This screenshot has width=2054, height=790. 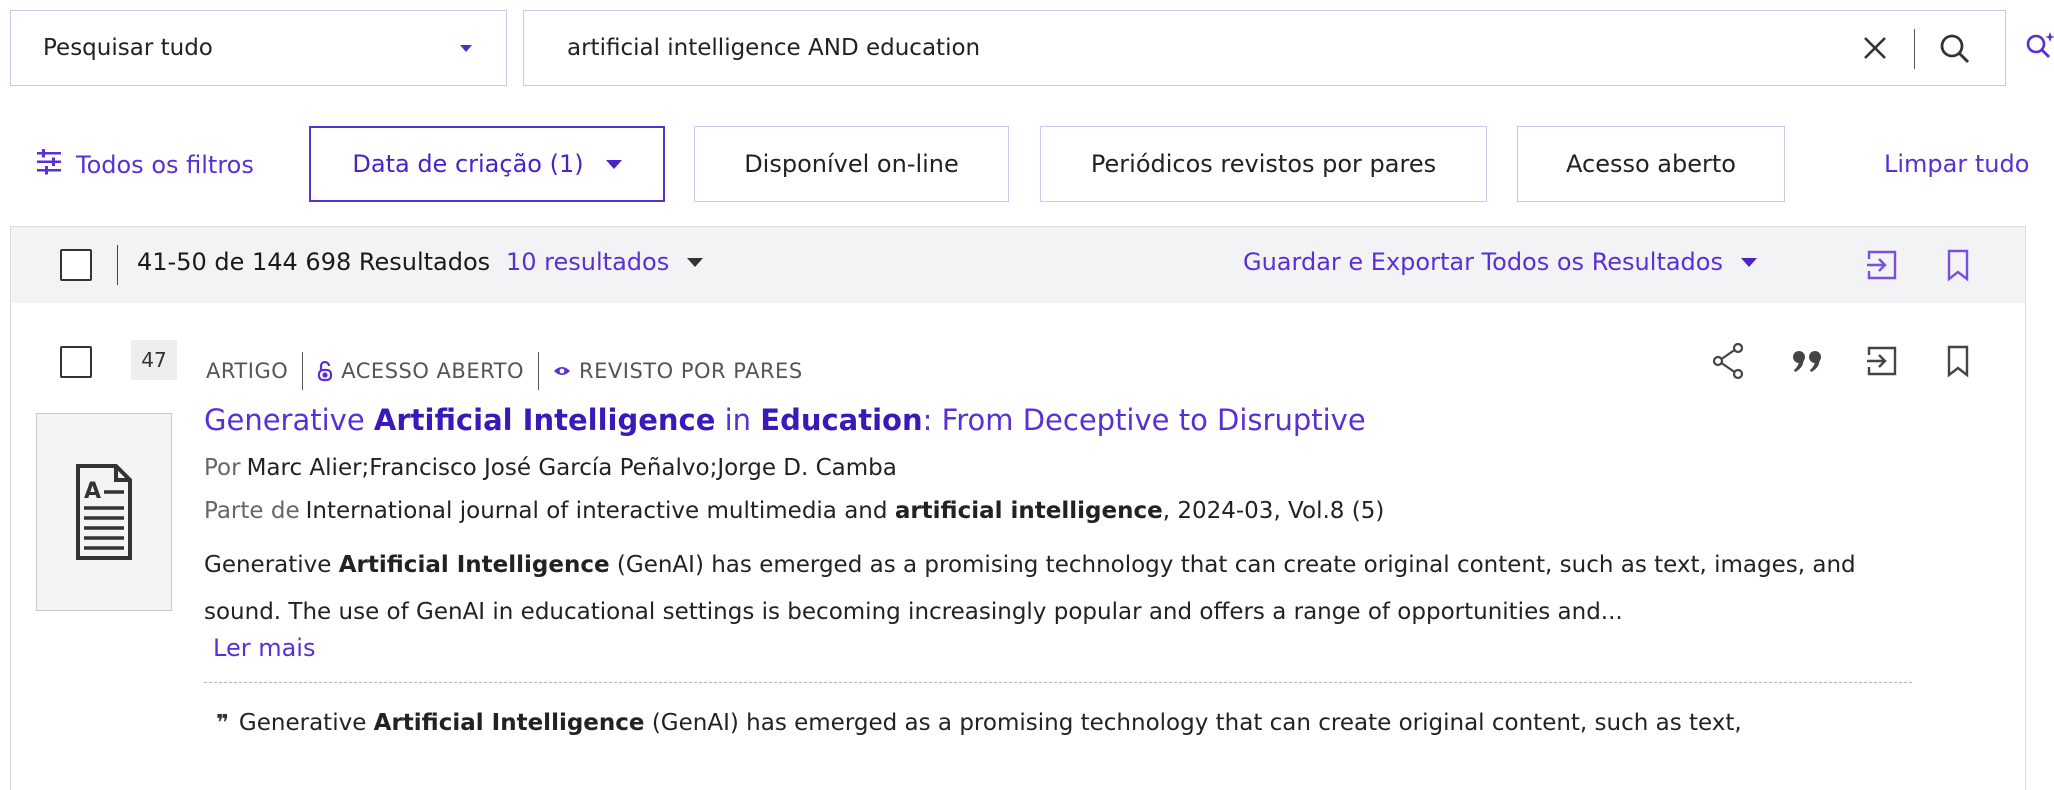 What do you see at coordinates (302, 723) in the screenshot?
I see `snippet-text: Generative` at bounding box center [302, 723].